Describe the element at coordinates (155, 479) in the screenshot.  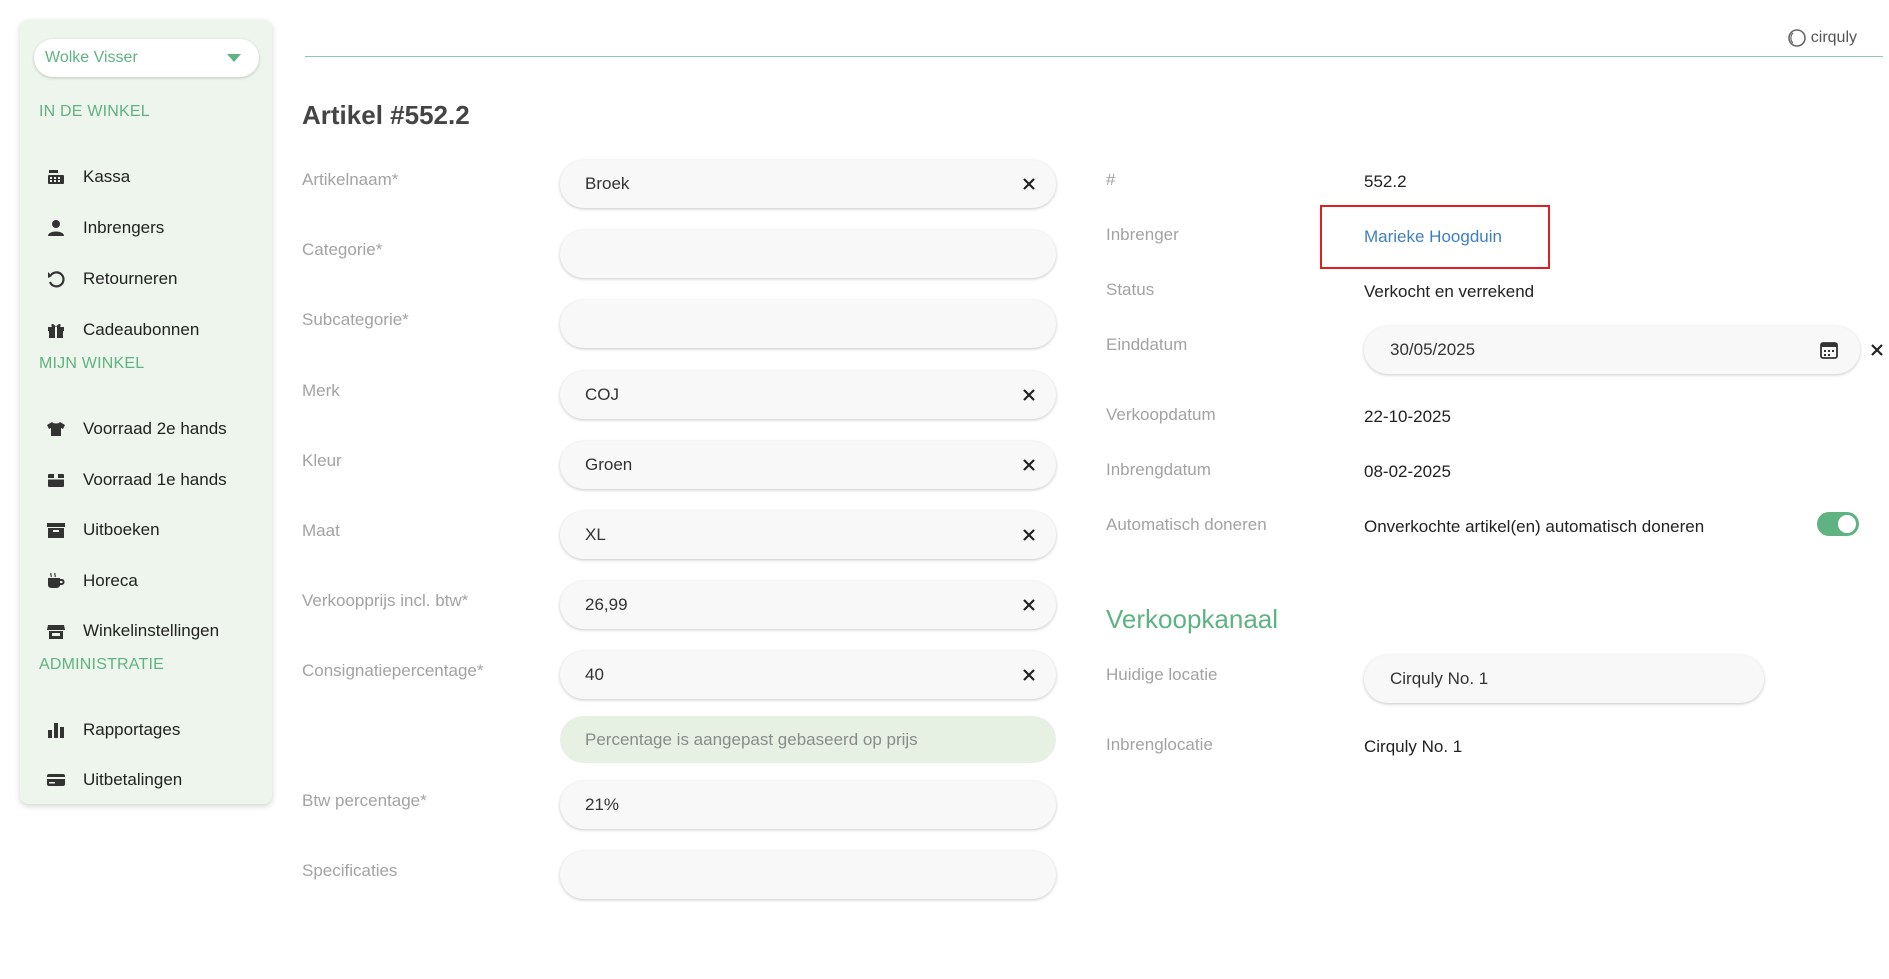
I see `sidebar-item-label: Voorraad 1e hands` at that location.